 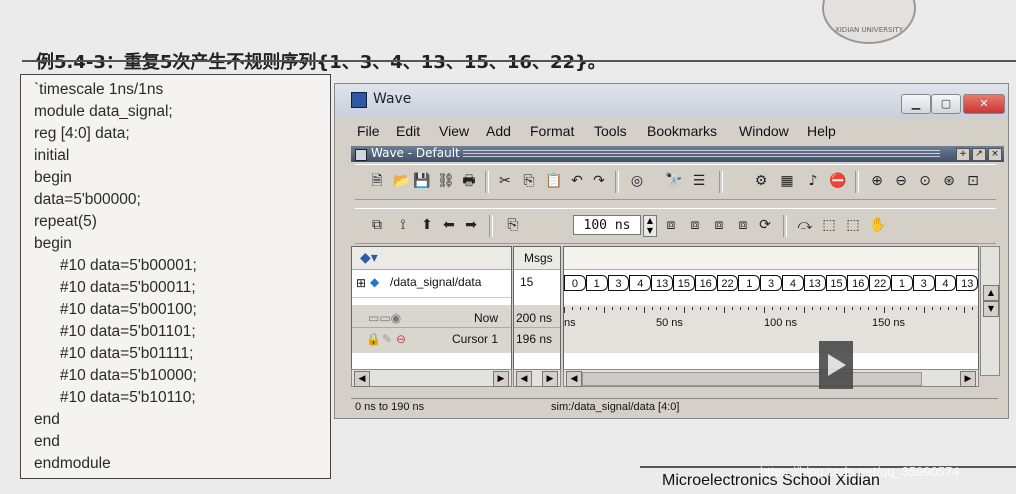 What do you see at coordinates (529, 181) in the screenshot?
I see `copy-icon: ⎘` at bounding box center [529, 181].